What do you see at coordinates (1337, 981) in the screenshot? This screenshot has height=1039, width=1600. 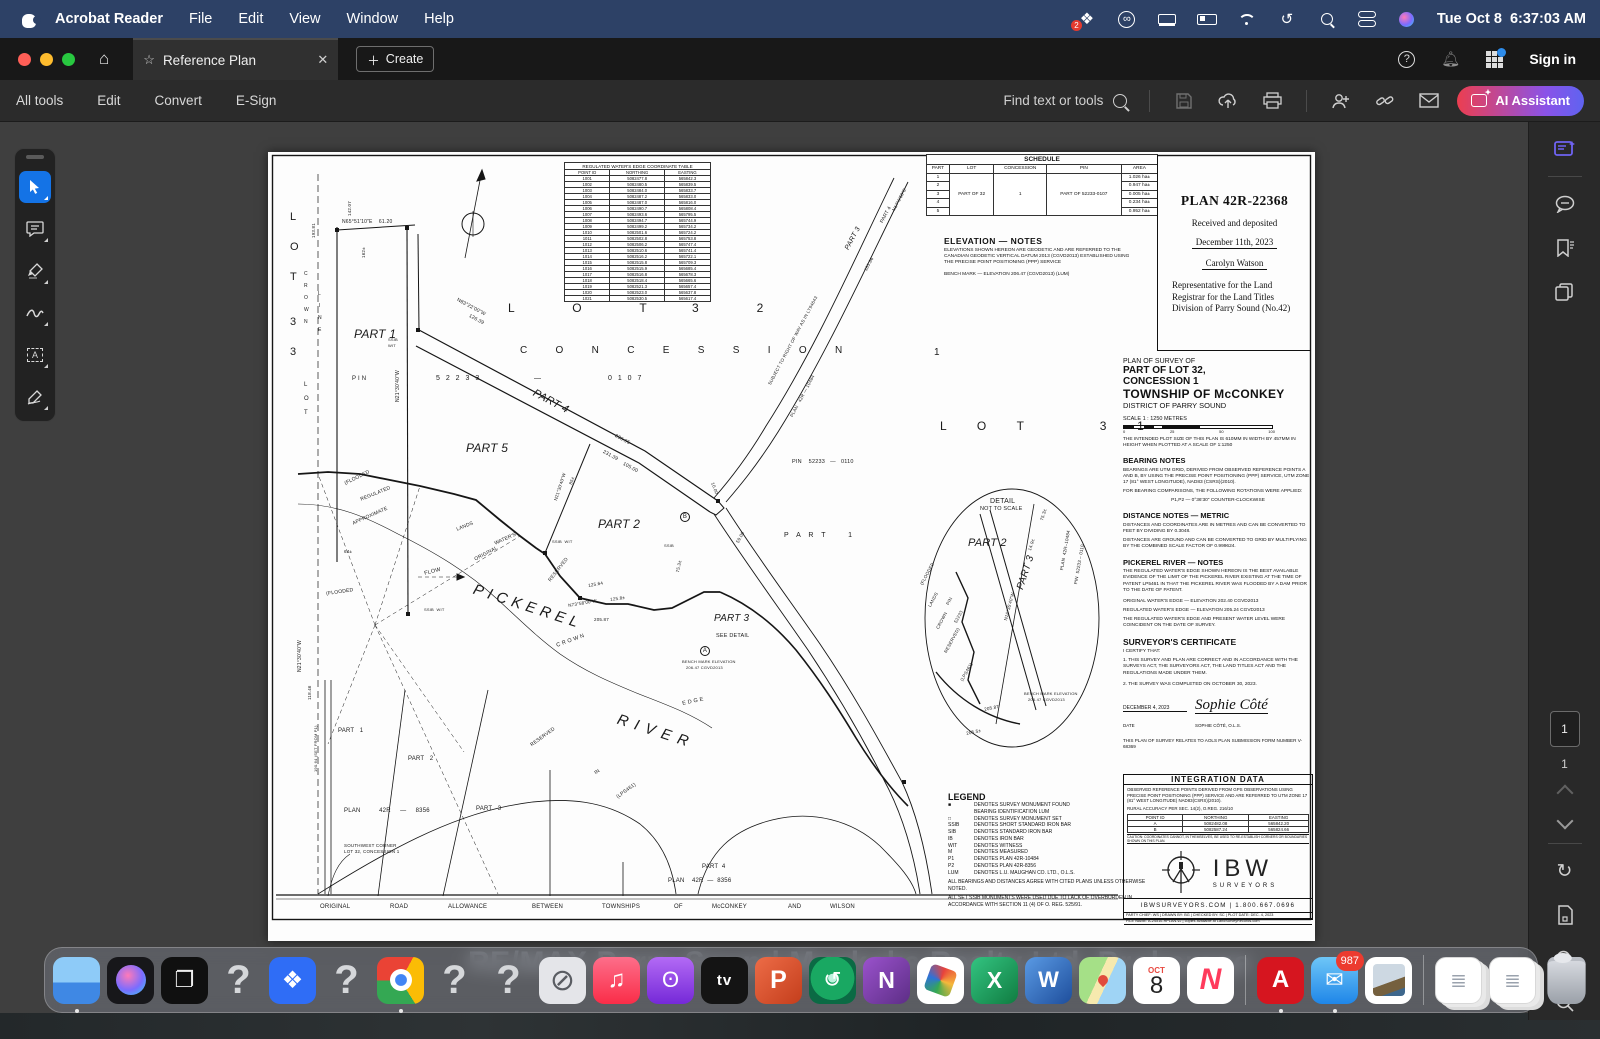 I see `dock-item-mail: ✉ 987` at bounding box center [1337, 981].